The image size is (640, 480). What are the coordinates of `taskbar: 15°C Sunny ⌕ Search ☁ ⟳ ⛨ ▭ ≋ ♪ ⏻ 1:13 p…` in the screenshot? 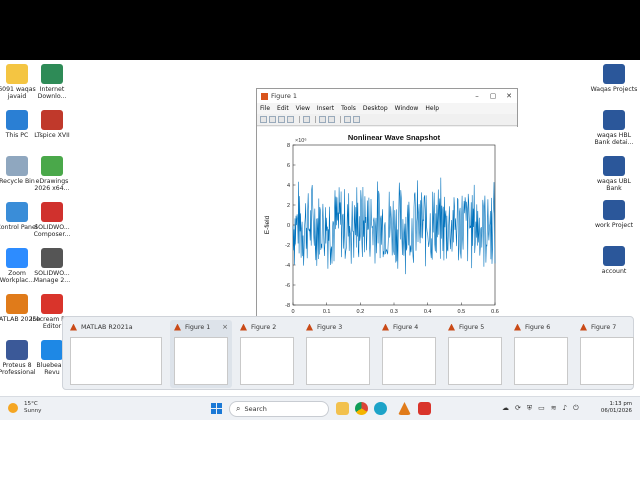 It's located at (320, 408).